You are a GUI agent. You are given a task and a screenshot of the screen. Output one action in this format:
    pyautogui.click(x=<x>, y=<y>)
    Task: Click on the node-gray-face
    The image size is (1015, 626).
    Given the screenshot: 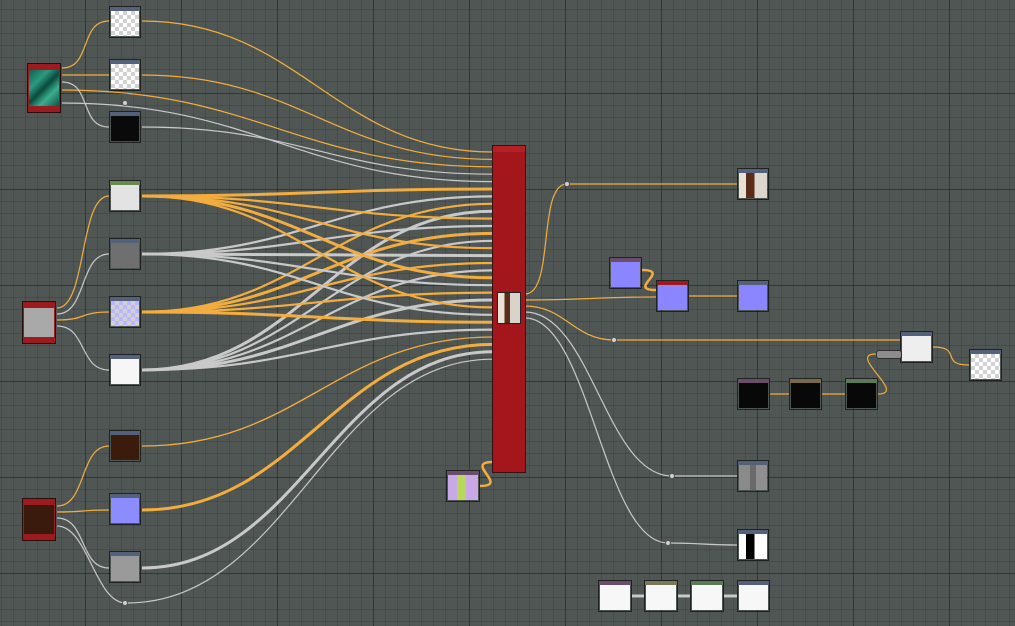 What is the action you would take?
    pyautogui.click(x=753, y=476)
    